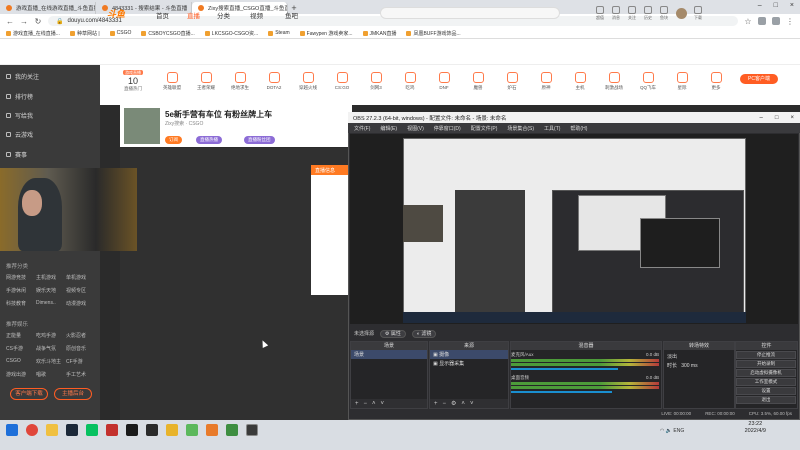  Describe the element at coordinates (662, 431) in the screenshot. I see `wifi-icon: ◠` at that location.